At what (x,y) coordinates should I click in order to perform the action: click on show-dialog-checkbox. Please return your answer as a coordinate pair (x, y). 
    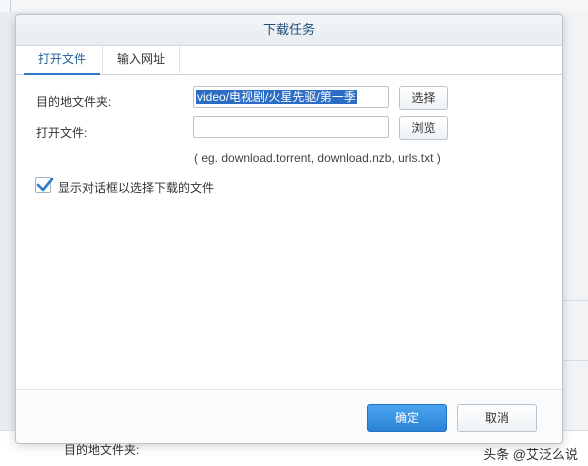
    Looking at the image, I should click on (44, 185).